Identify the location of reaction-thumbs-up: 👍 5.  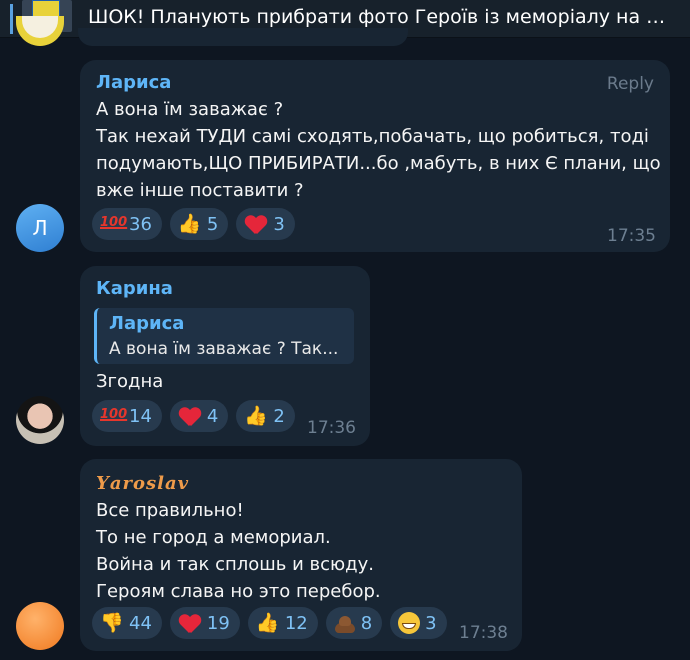
(199, 224).